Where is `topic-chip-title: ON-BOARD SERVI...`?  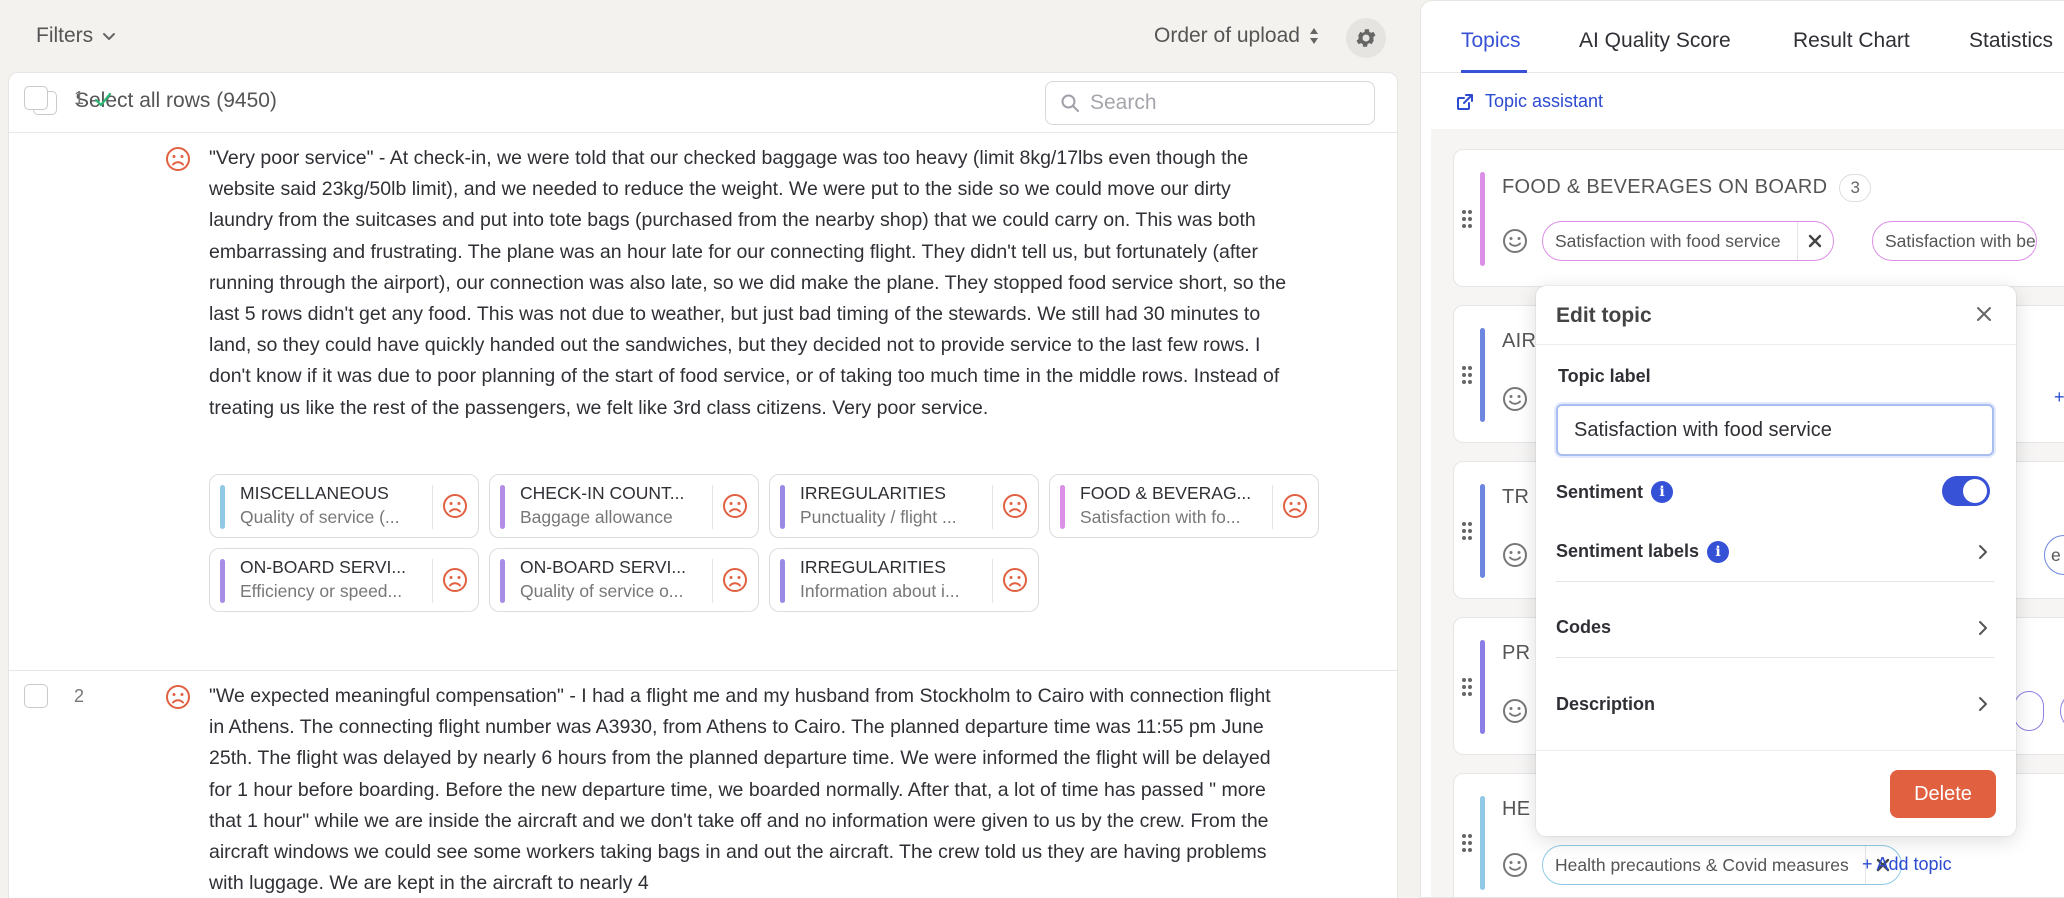
topic-chip-title: ON-BOARD SERVI... is located at coordinates (603, 567).